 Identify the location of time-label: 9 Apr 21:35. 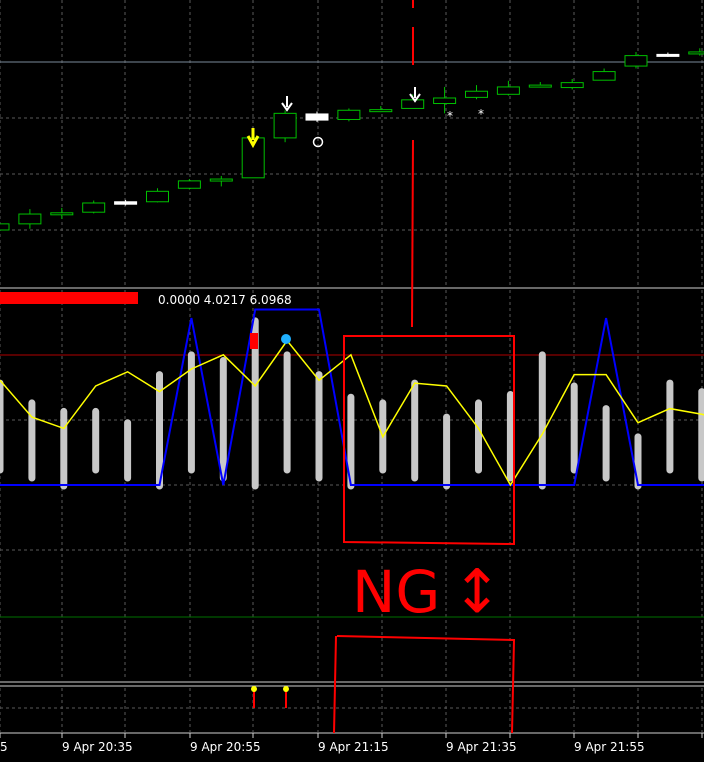
(481, 747).